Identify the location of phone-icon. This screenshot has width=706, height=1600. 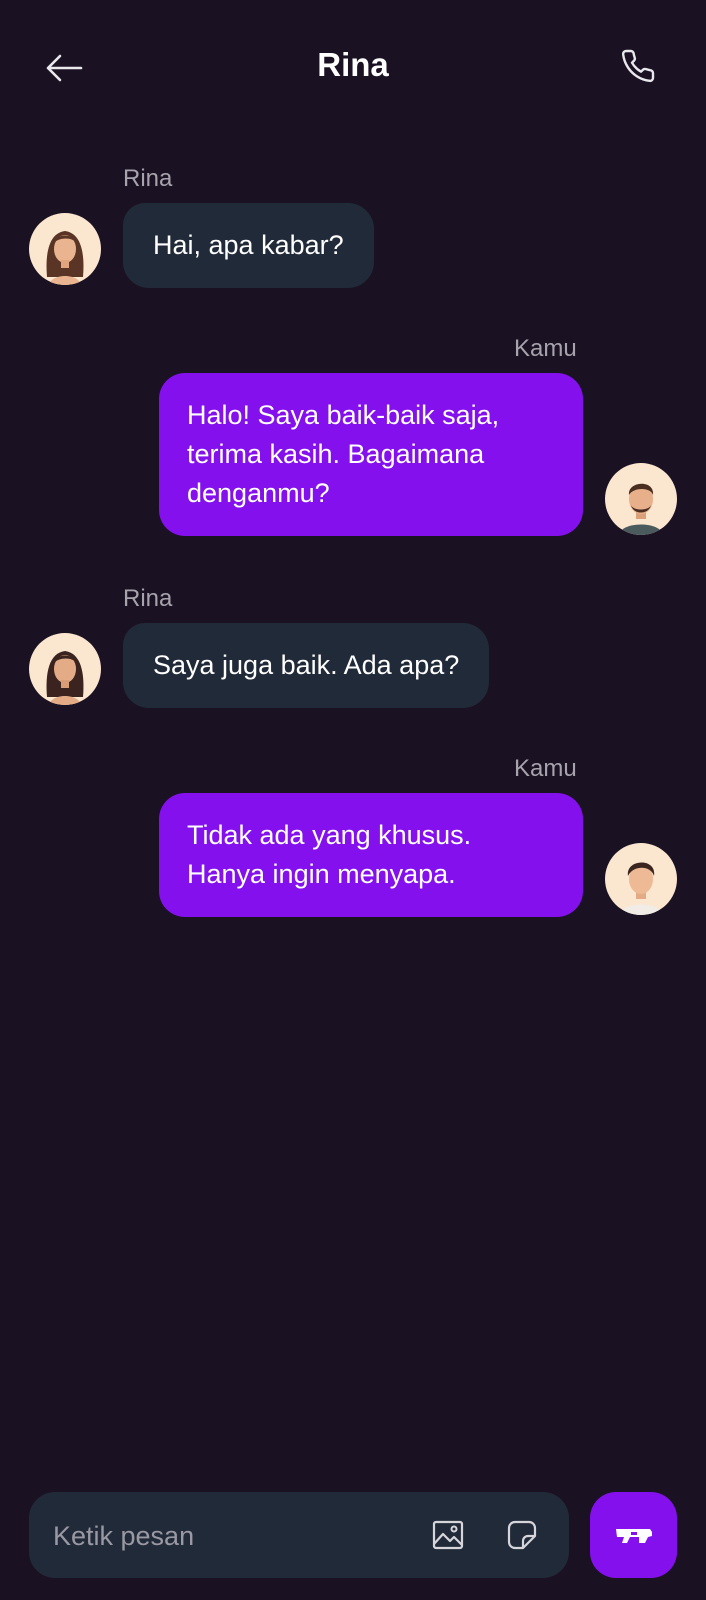
(638, 66).